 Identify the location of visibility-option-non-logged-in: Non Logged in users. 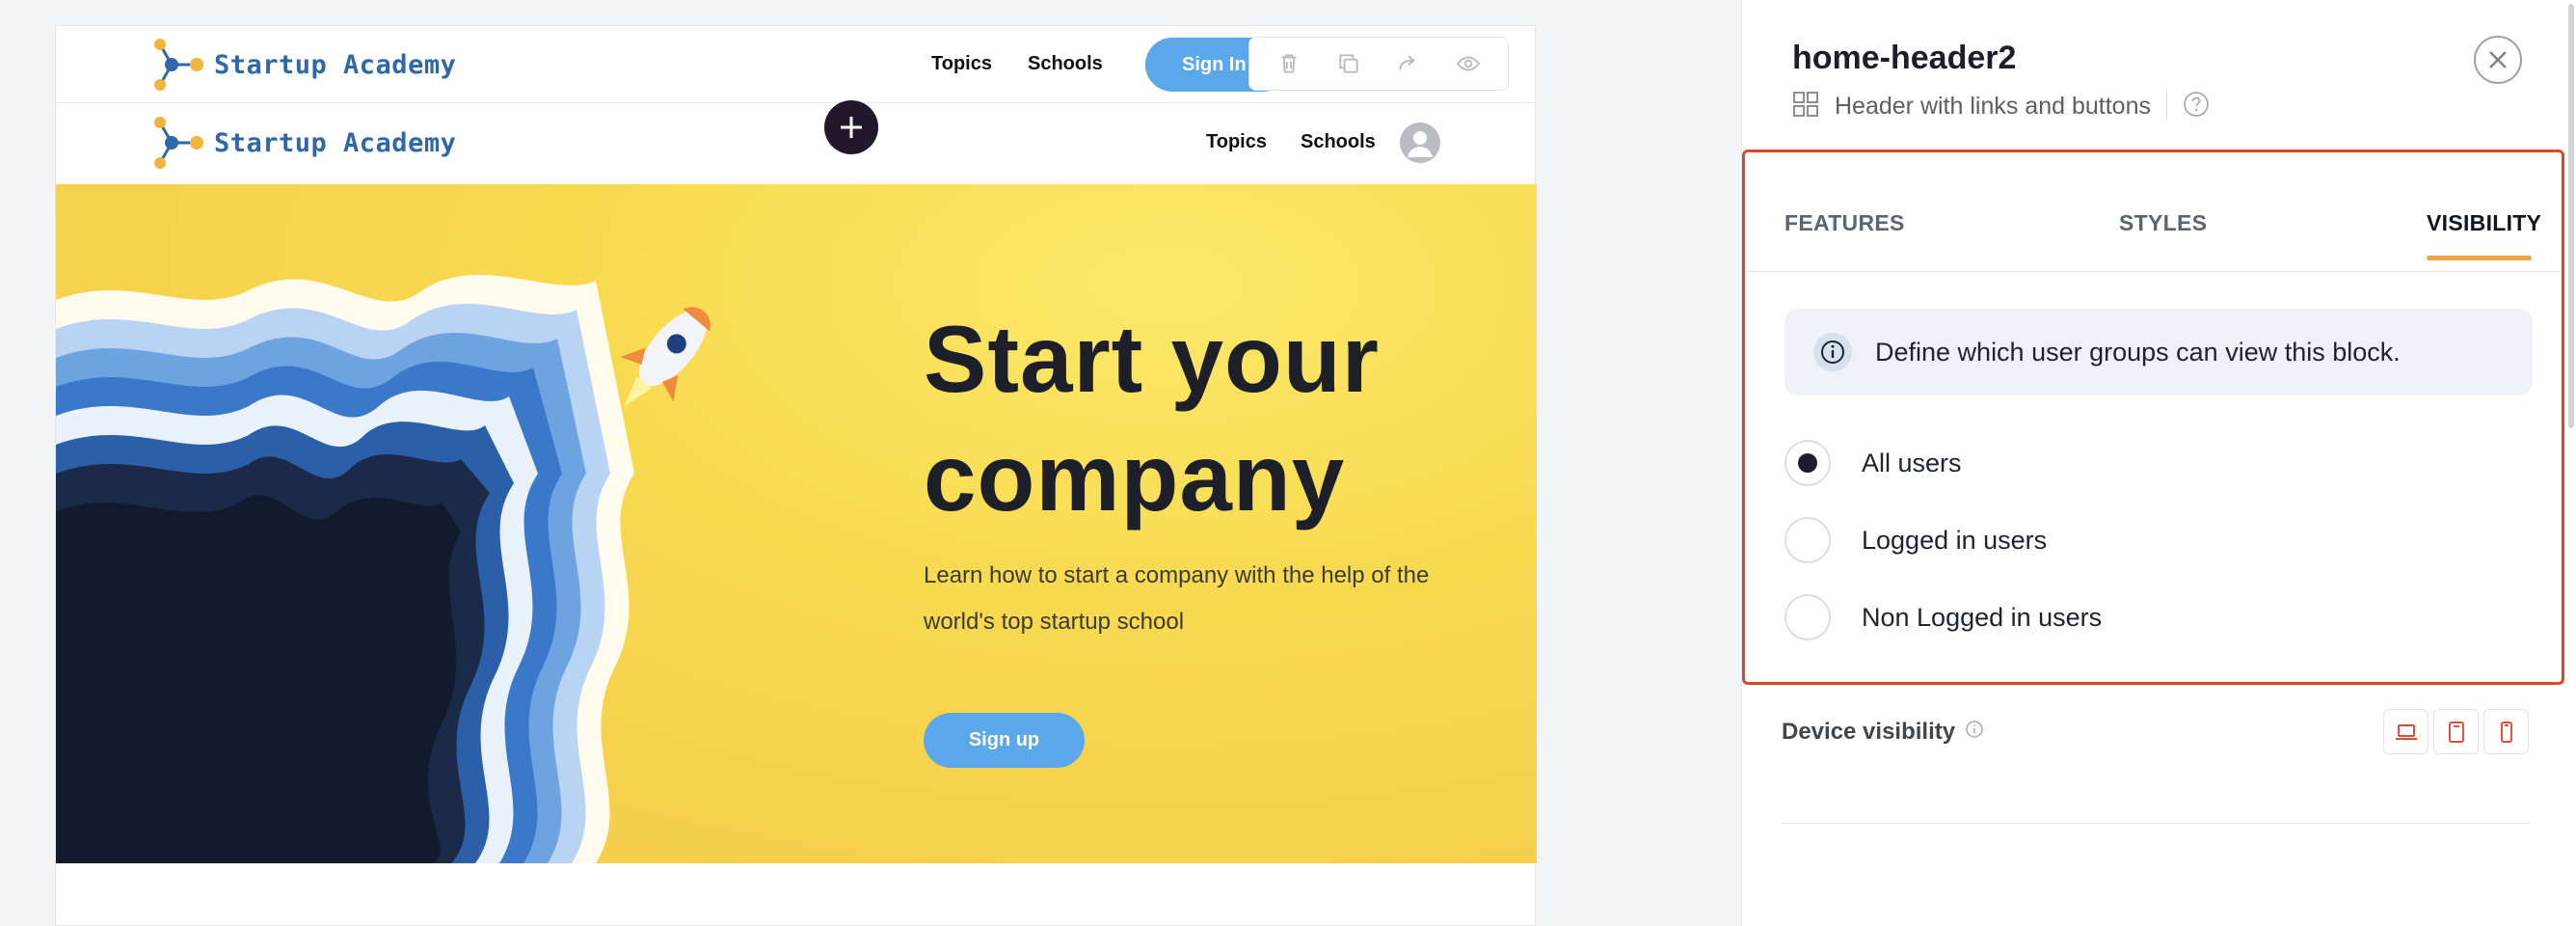
(1943, 617).